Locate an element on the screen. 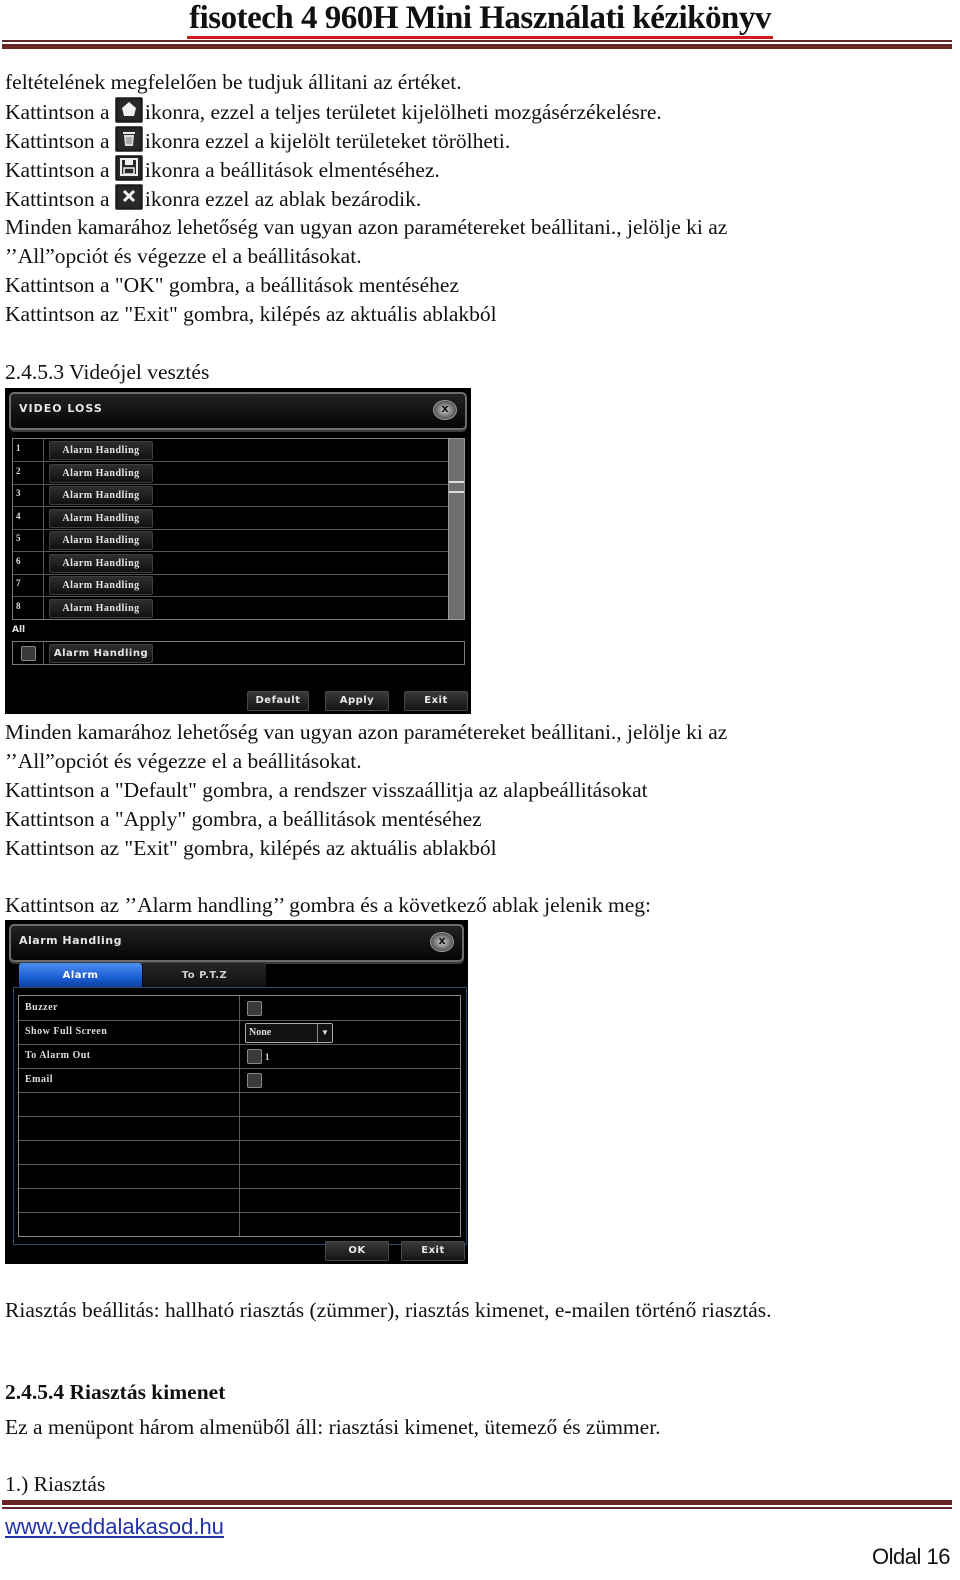  buzzer-checkbox is located at coordinates (254, 1008).